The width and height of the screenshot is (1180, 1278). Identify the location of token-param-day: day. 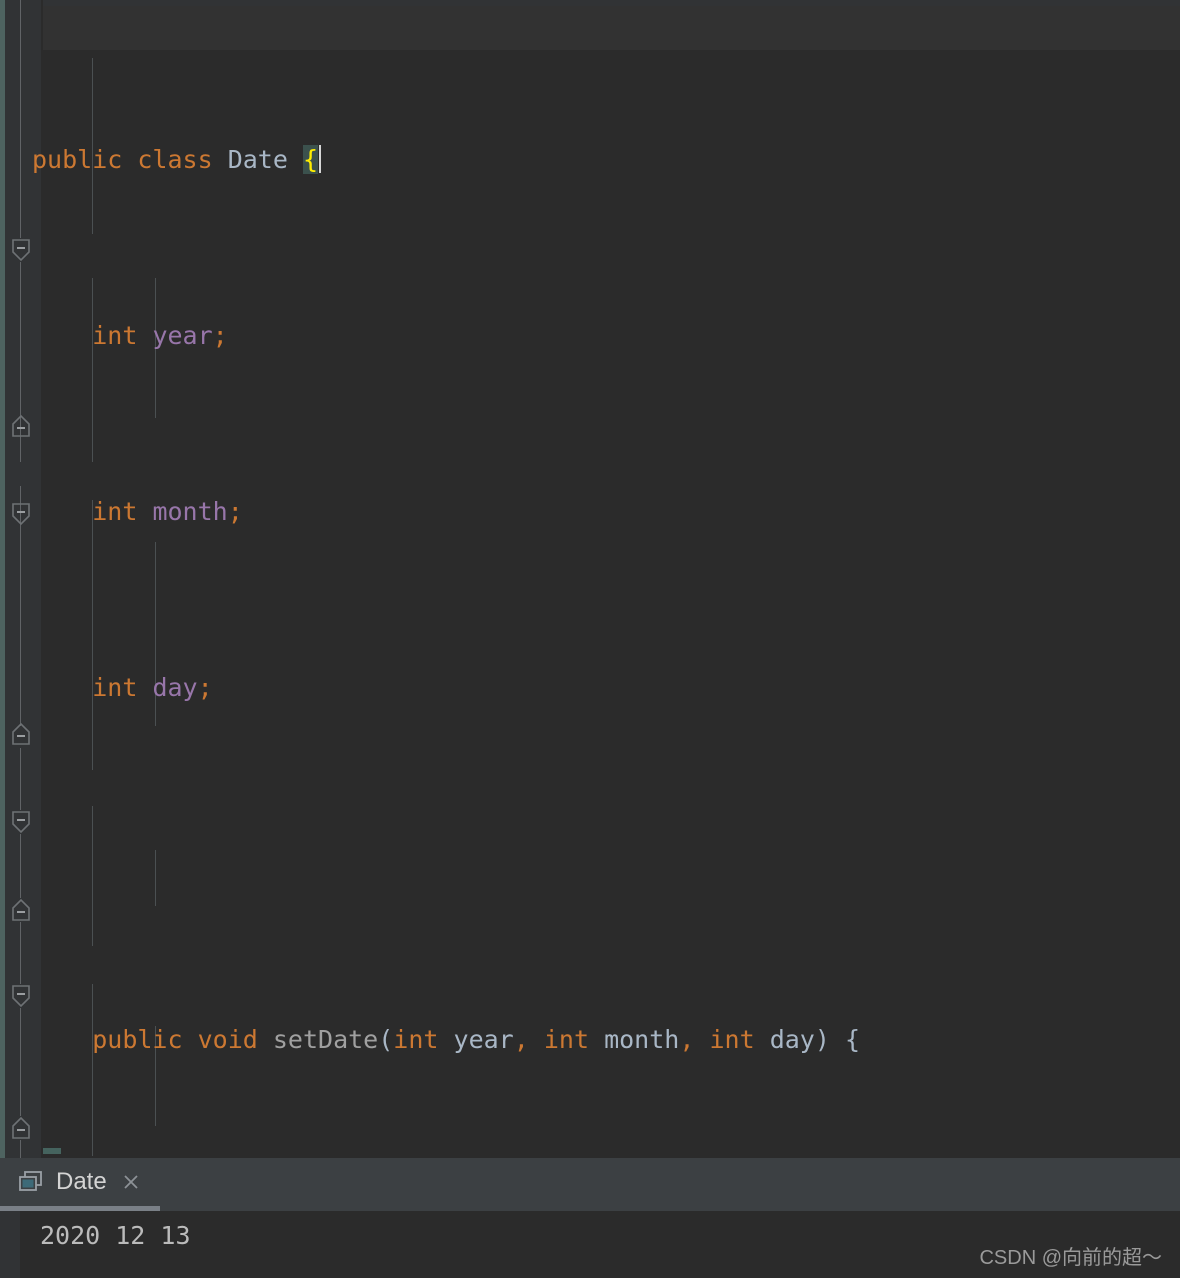
(792, 1039).